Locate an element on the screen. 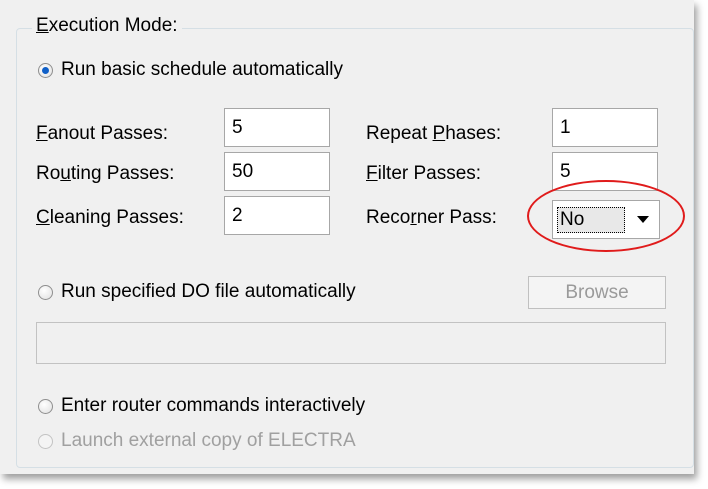 Image resolution: width=708 pixels, height=489 pixels. cleaning-passes-input: 2 is located at coordinates (277, 215).